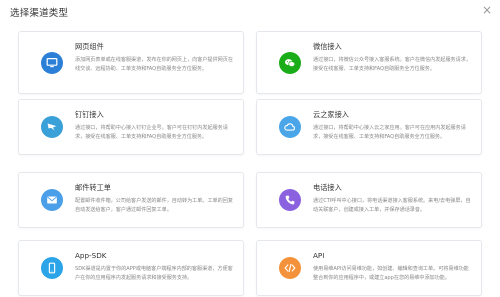 This screenshot has width=500, height=297. Describe the element at coordinates (93, 187) in the screenshot. I see `channel-title: 邮件转工单` at that location.